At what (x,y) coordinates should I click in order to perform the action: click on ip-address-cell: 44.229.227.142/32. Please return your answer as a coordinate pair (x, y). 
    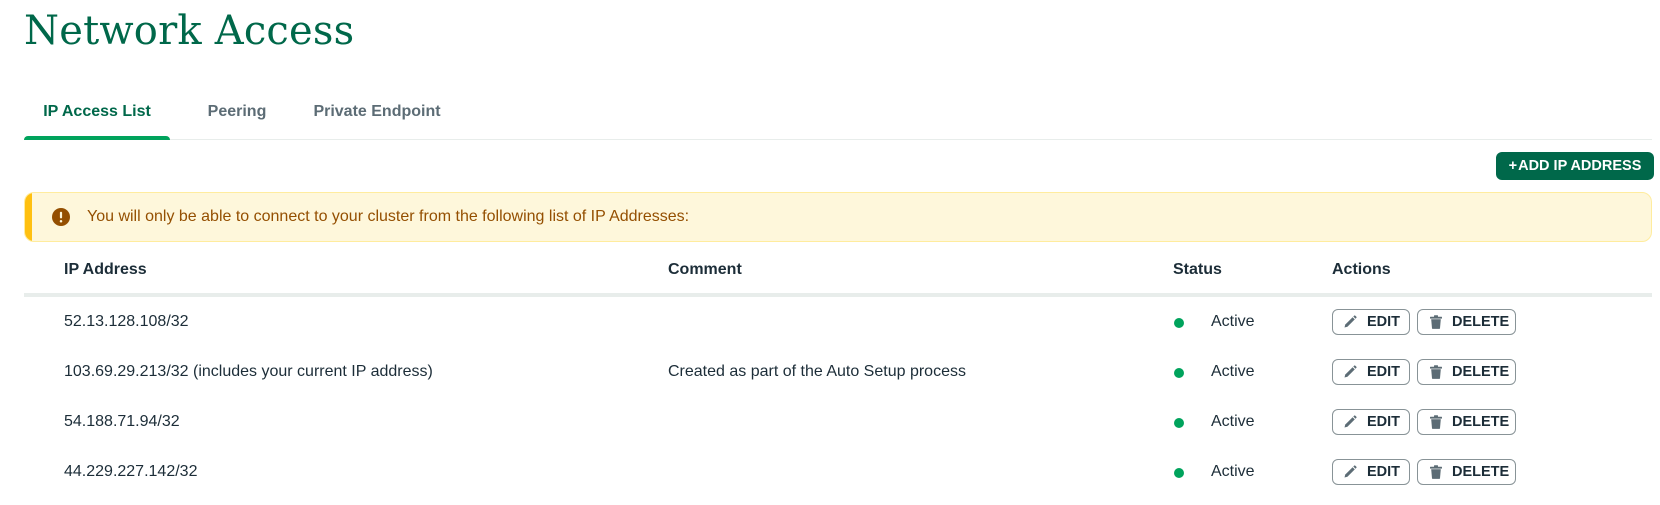
    Looking at the image, I should click on (131, 471).